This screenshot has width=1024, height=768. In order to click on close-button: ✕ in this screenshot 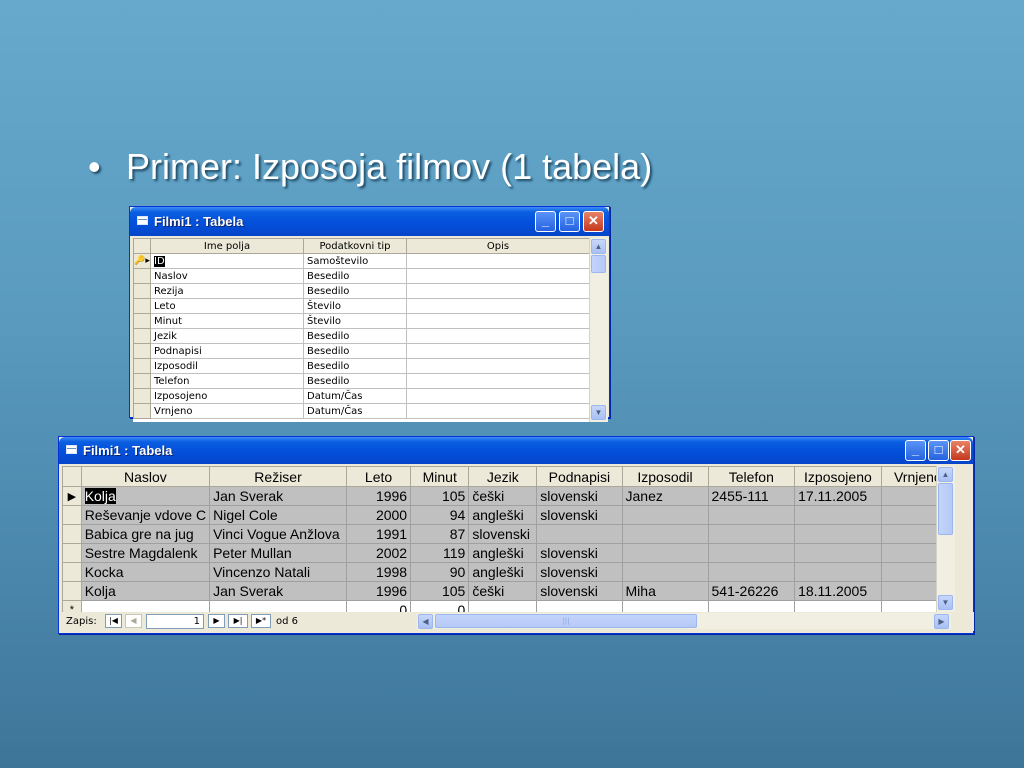, I will do `click(960, 450)`.